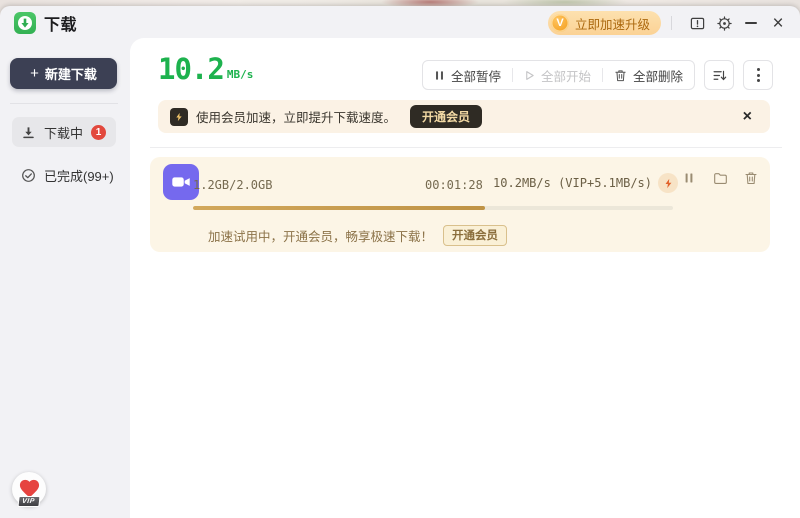 This screenshot has height=518, width=800. What do you see at coordinates (321, 236) in the screenshot?
I see `trial-message: 加速试用中，开通会员，畅享极速下载！` at bounding box center [321, 236].